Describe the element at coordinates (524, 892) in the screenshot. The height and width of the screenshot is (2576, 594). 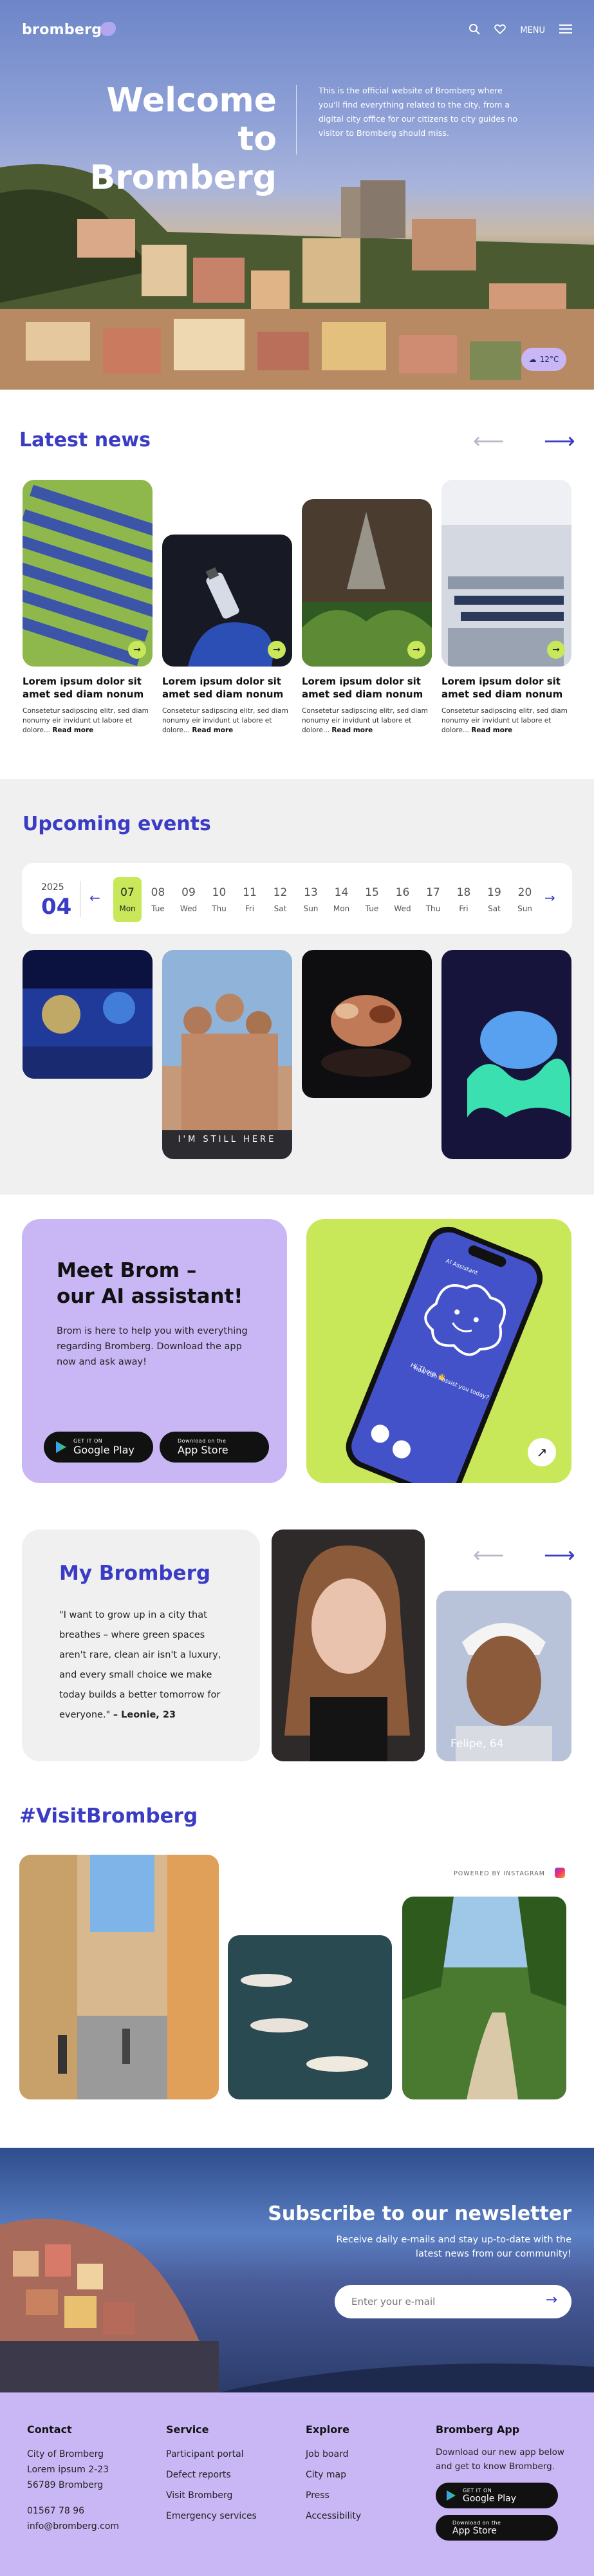
I see `calendar-day-number: 20` at that location.